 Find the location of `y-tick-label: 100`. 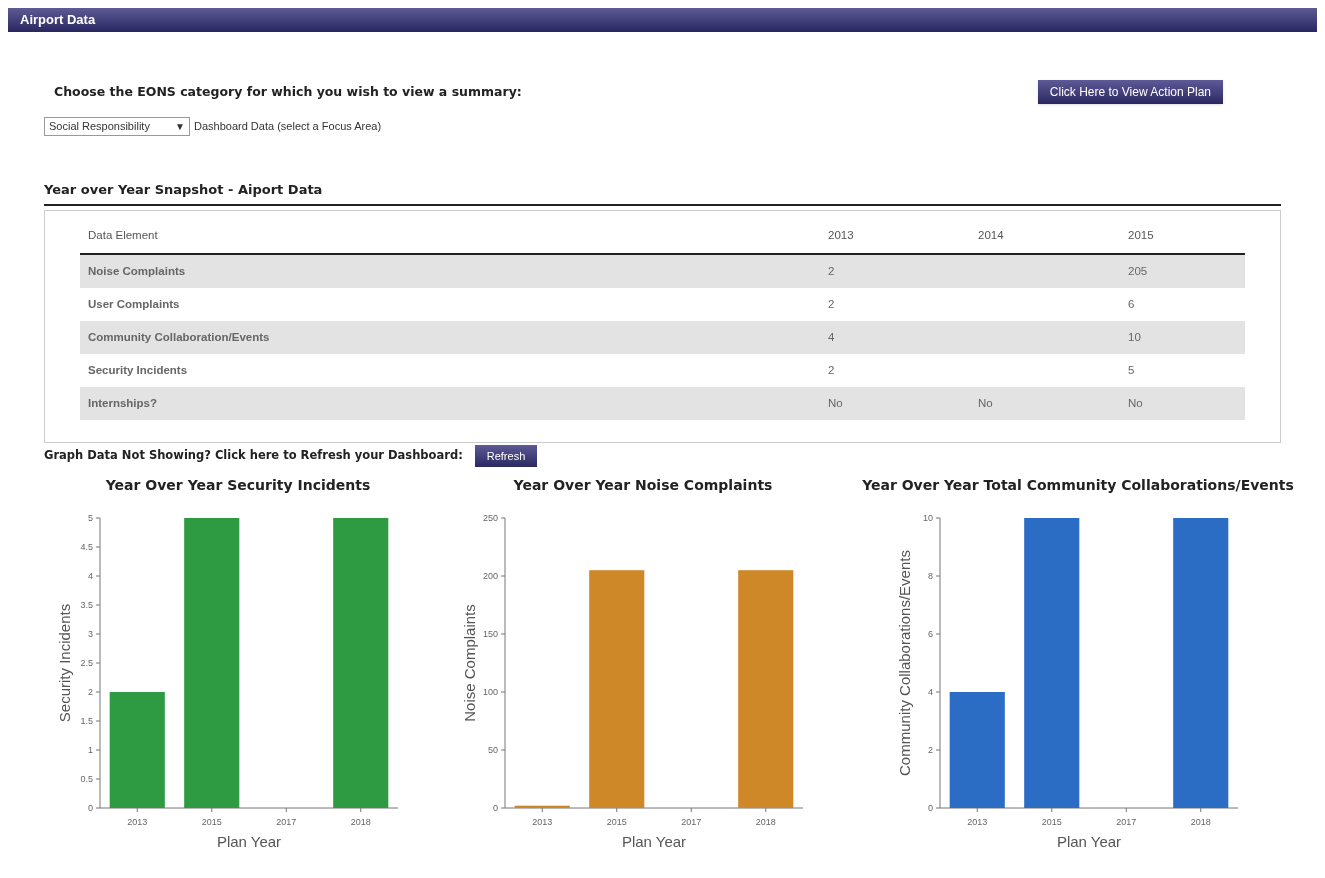

y-tick-label: 100 is located at coordinates (490, 691).